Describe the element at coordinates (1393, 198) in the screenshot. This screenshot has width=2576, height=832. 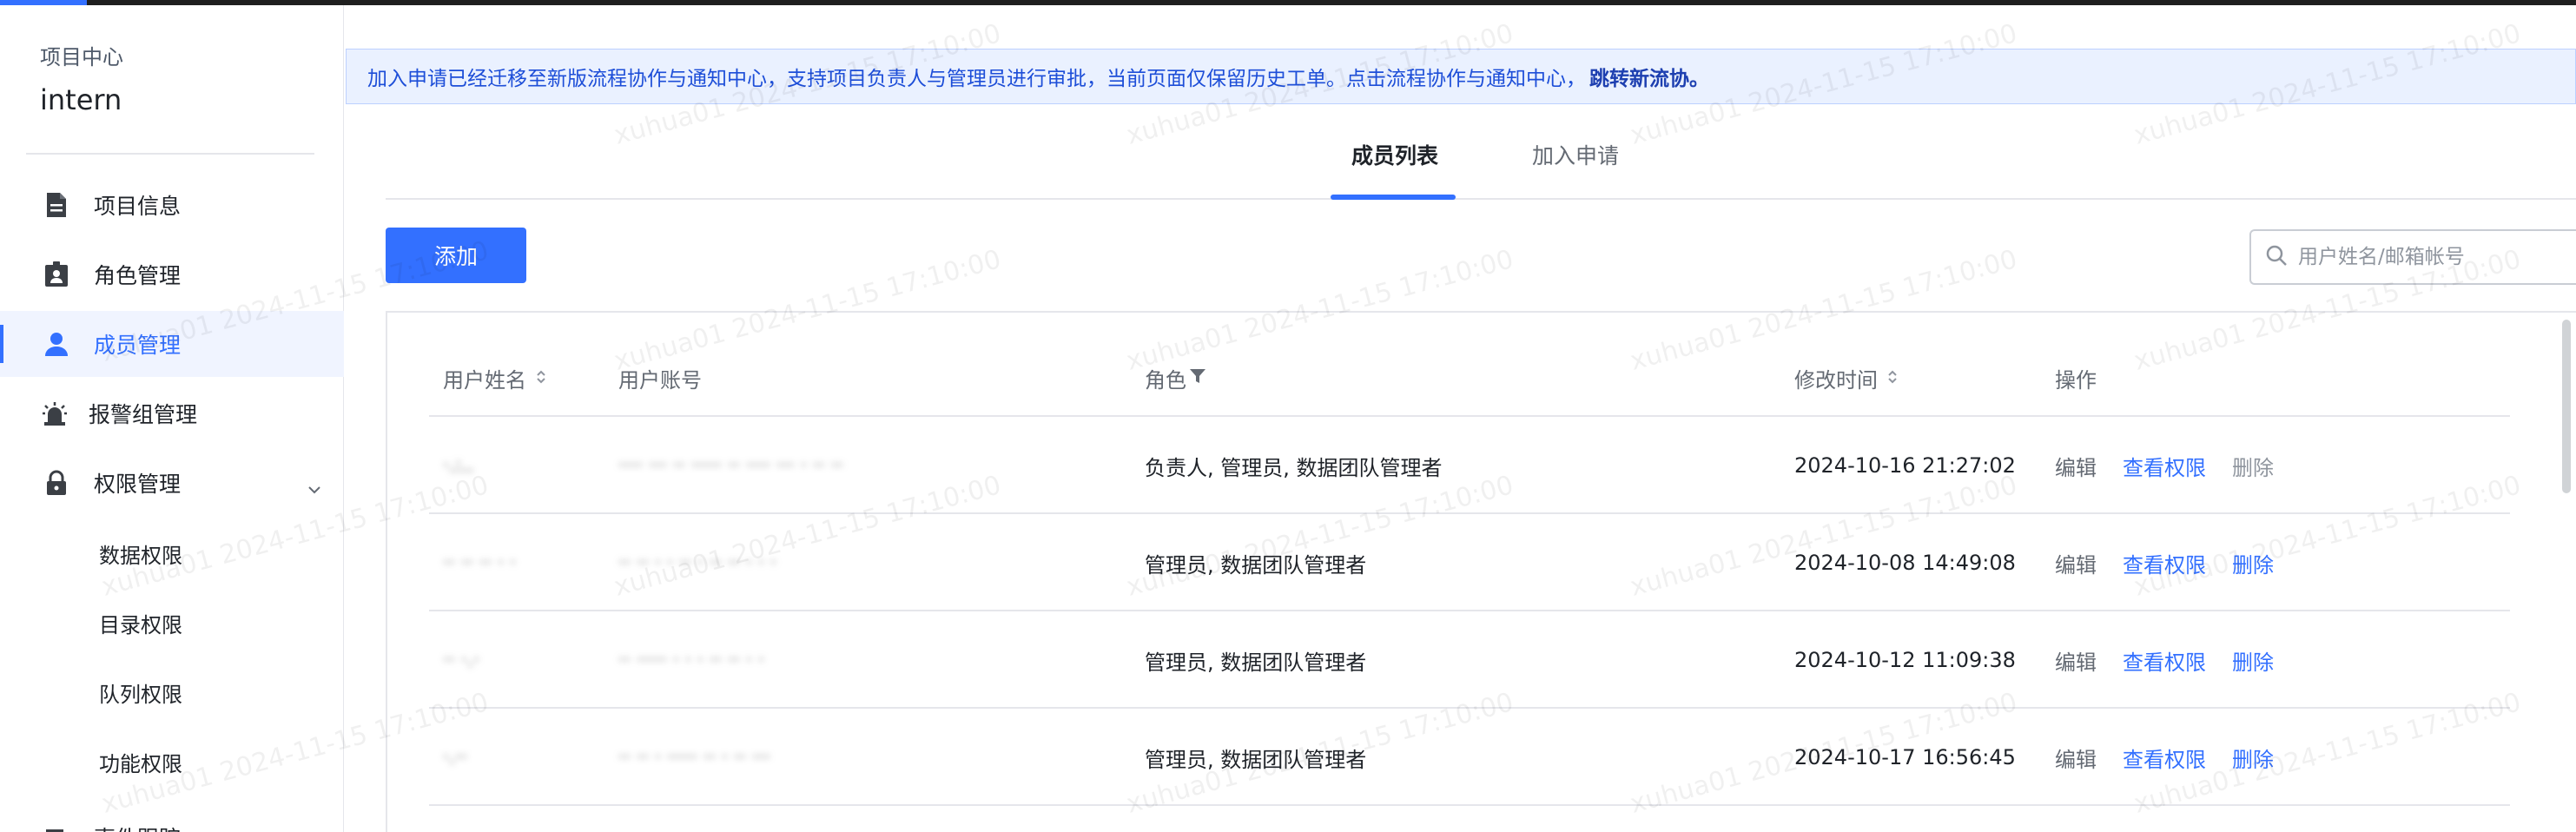
I see `tab-active-indicator` at that location.